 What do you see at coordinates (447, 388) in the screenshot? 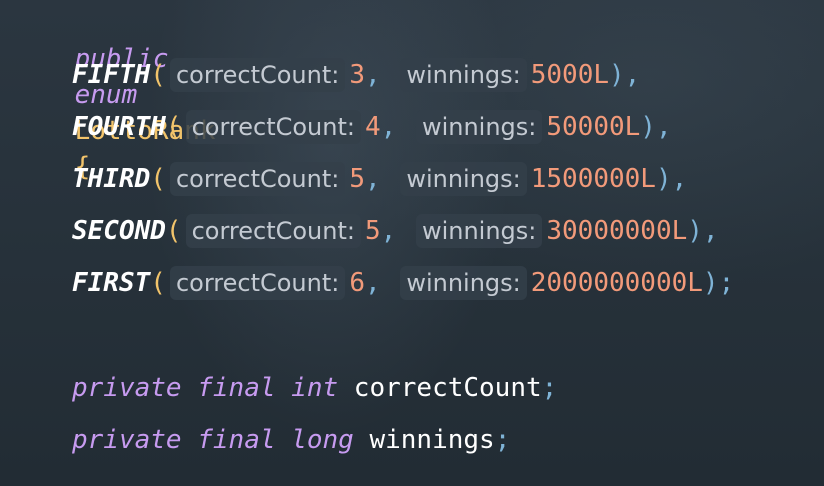
I see `field-name: correctCount` at bounding box center [447, 388].